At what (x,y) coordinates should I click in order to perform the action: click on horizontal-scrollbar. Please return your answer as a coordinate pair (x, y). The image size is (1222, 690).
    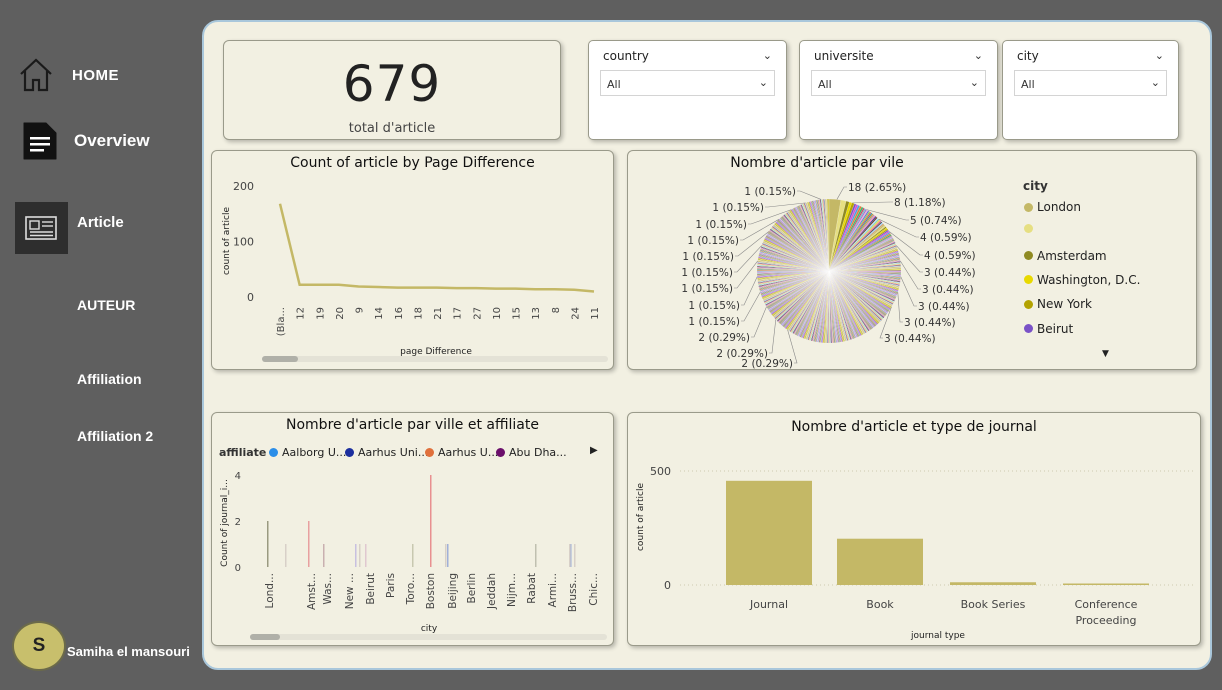
    Looking at the image, I should click on (435, 359).